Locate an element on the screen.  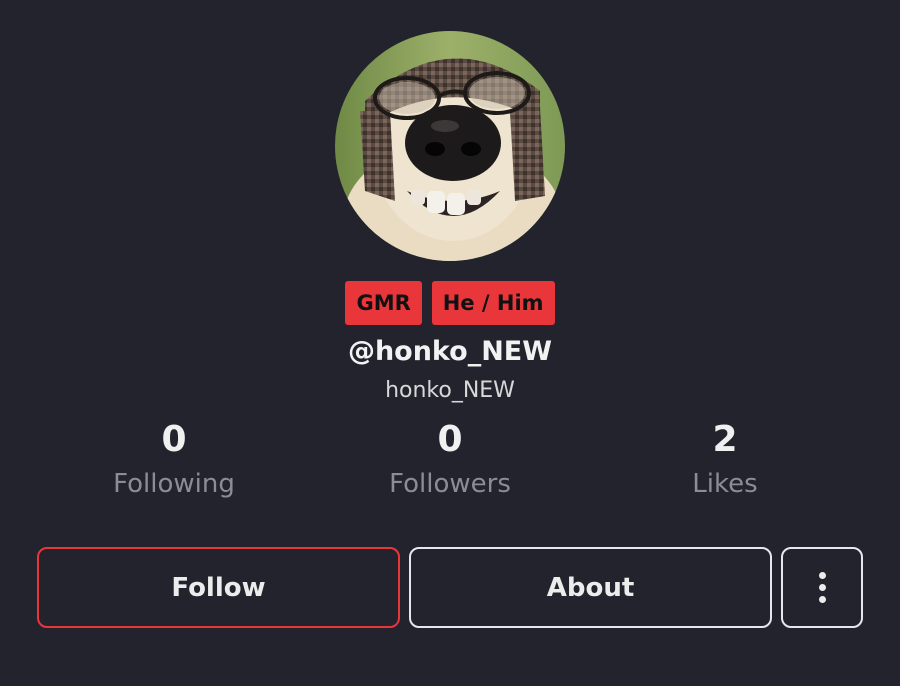
stat-following: 0 Following is located at coordinates (174, 462).